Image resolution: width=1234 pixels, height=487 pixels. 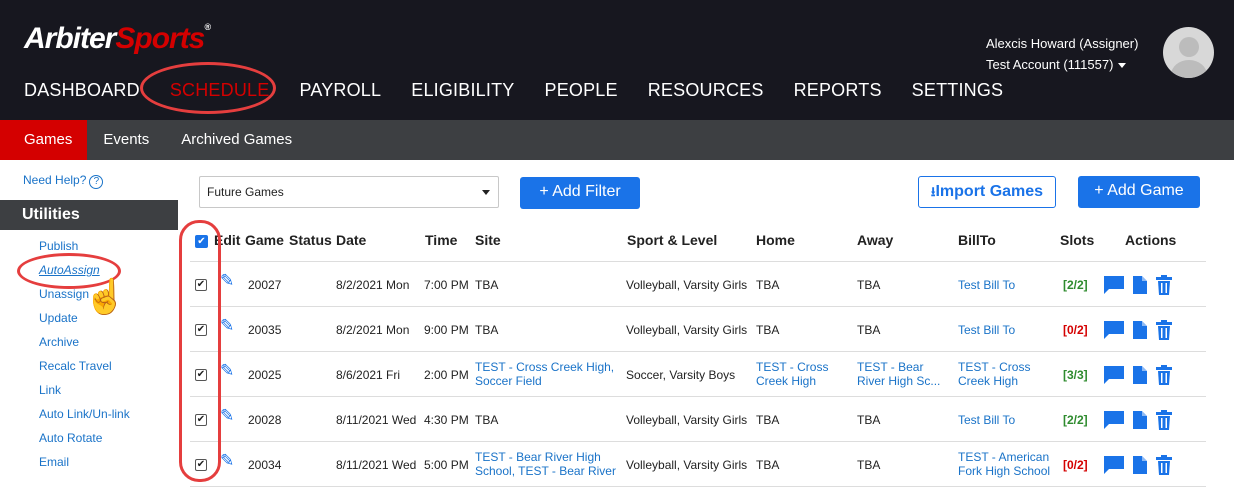 What do you see at coordinates (1188, 52) in the screenshot?
I see `avatar` at bounding box center [1188, 52].